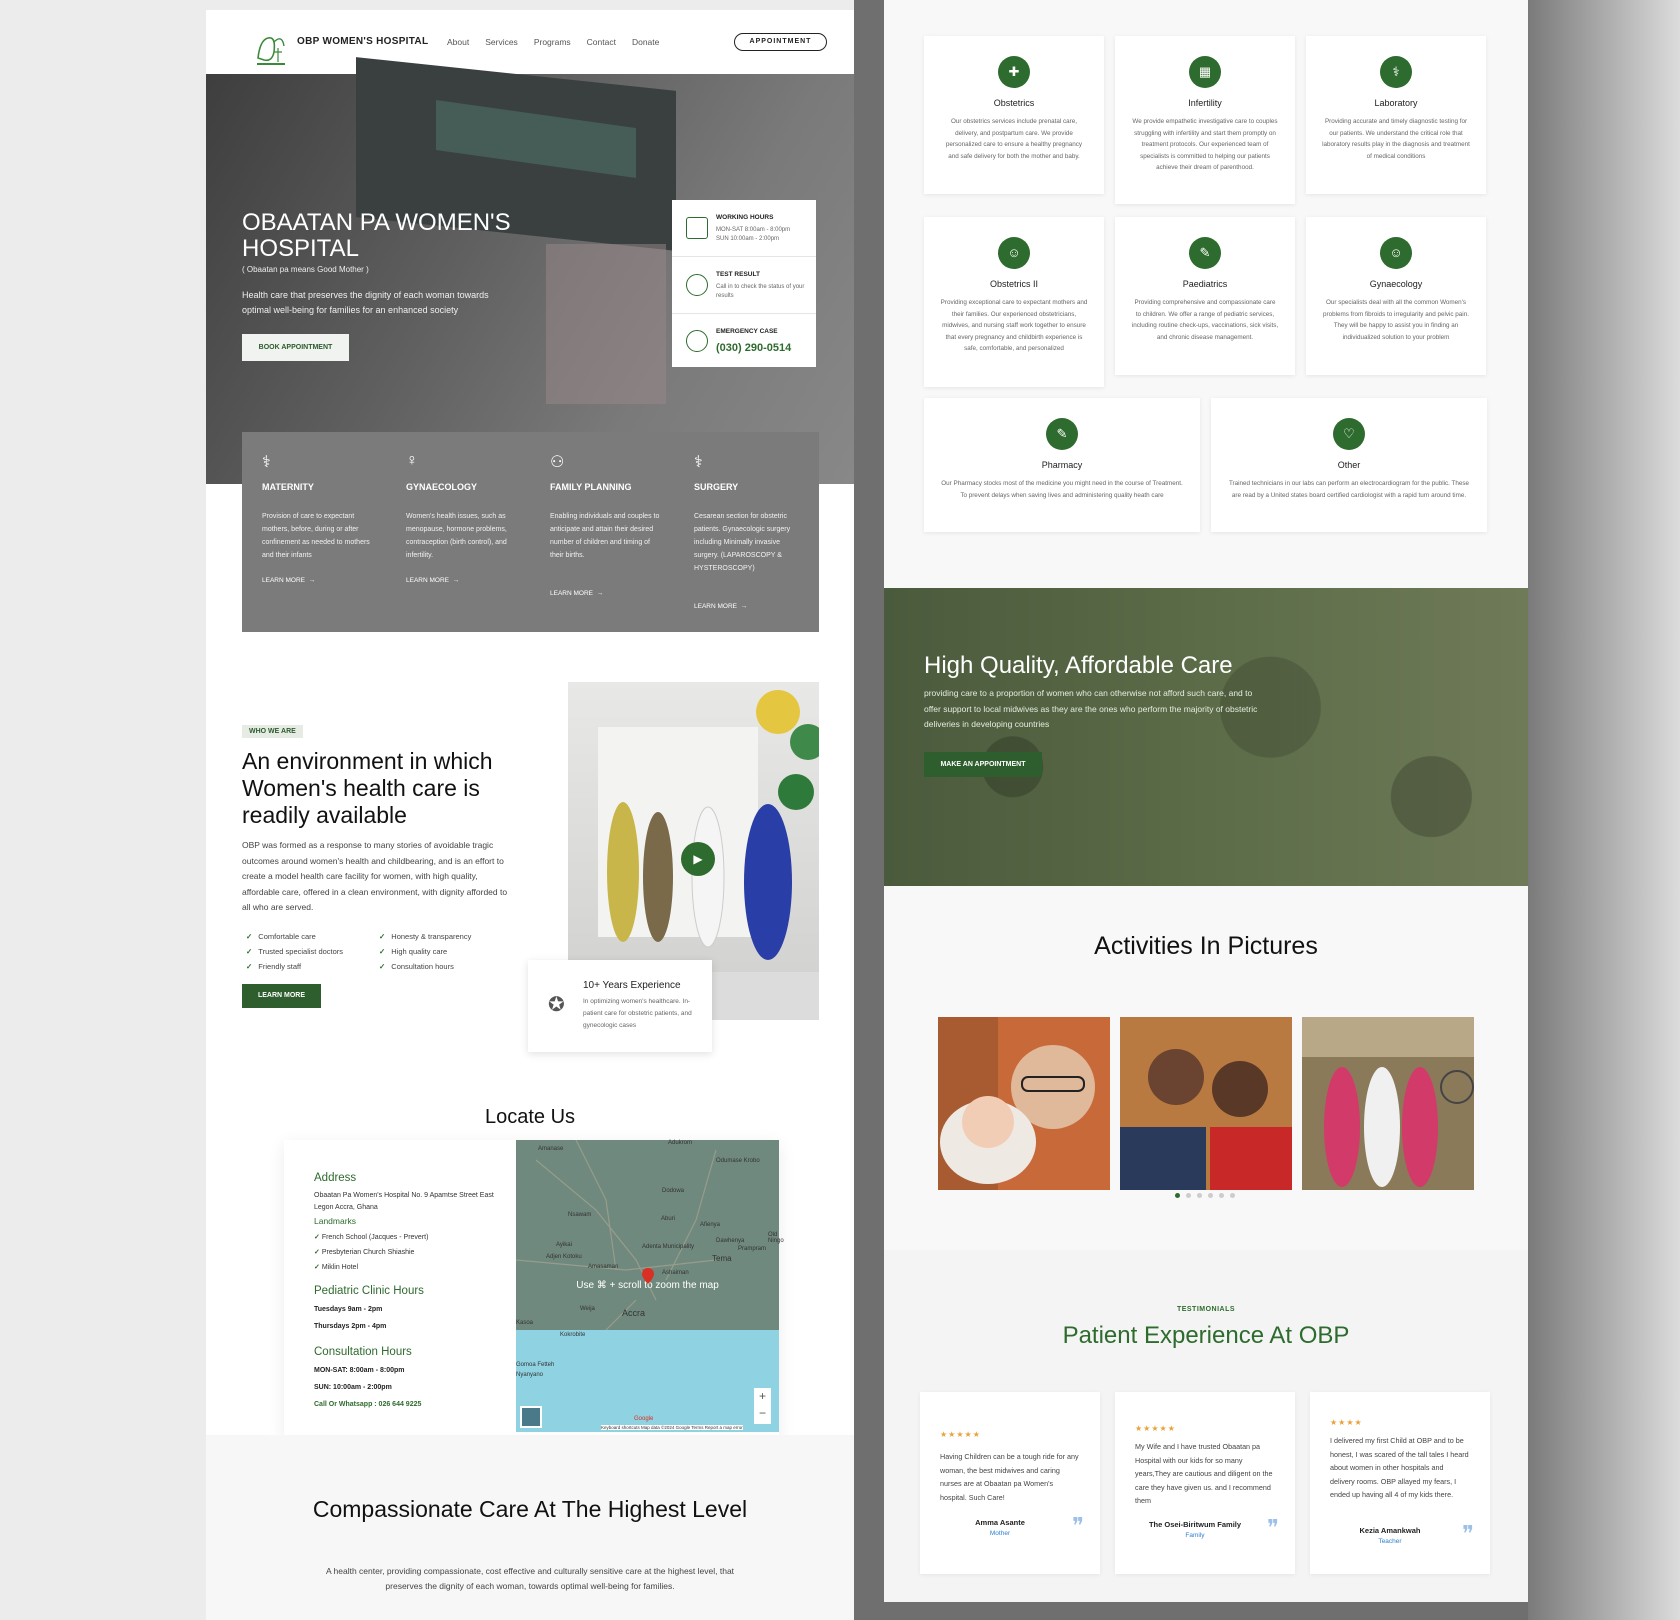 The width and height of the screenshot is (1680, 1620). Describe the element at coordinates (1206, 1309) in the screenshot. I see `testimonials-tag: TESTIMONIALS` at that location.